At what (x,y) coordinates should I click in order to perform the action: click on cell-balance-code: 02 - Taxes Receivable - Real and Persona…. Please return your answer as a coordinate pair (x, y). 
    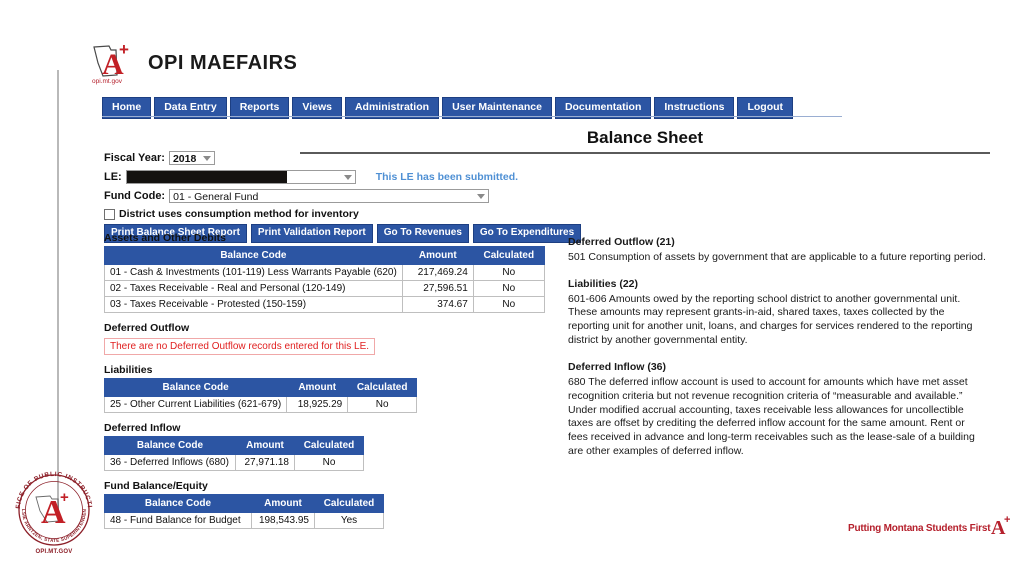
    Looking at the image, I should click on (253, 288).